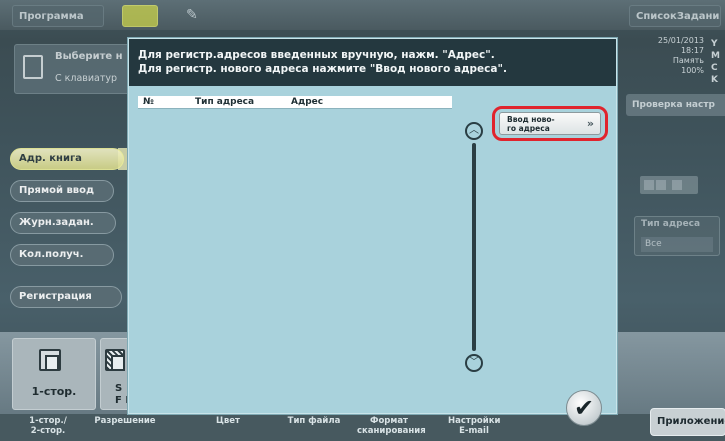 This screenshot has height=441, width=725. What do you see at coordinates (63, 223) in the screenshot?
I see `tab-job-log: Журн.задан.` at bounding box center [63, 223].